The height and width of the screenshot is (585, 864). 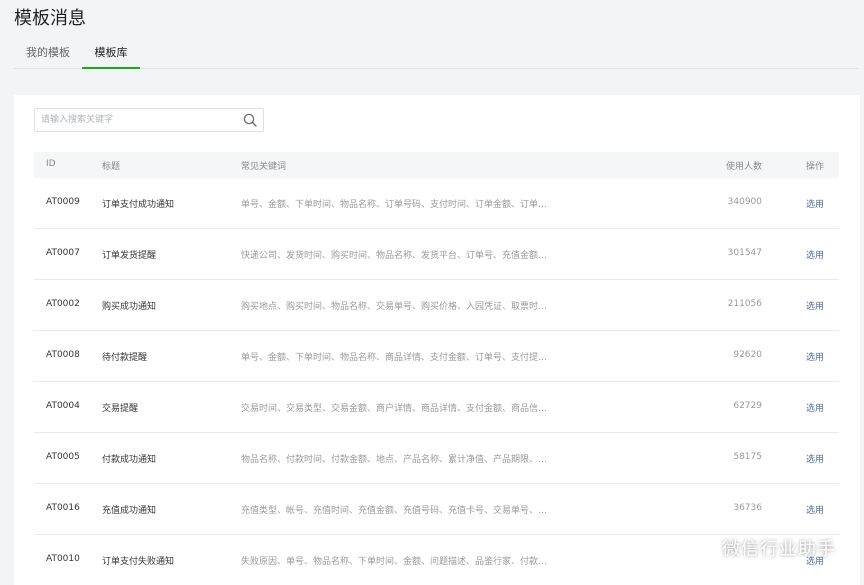 I want to click on row-title: 订单支付失败通知, so click(x=138, y=562).